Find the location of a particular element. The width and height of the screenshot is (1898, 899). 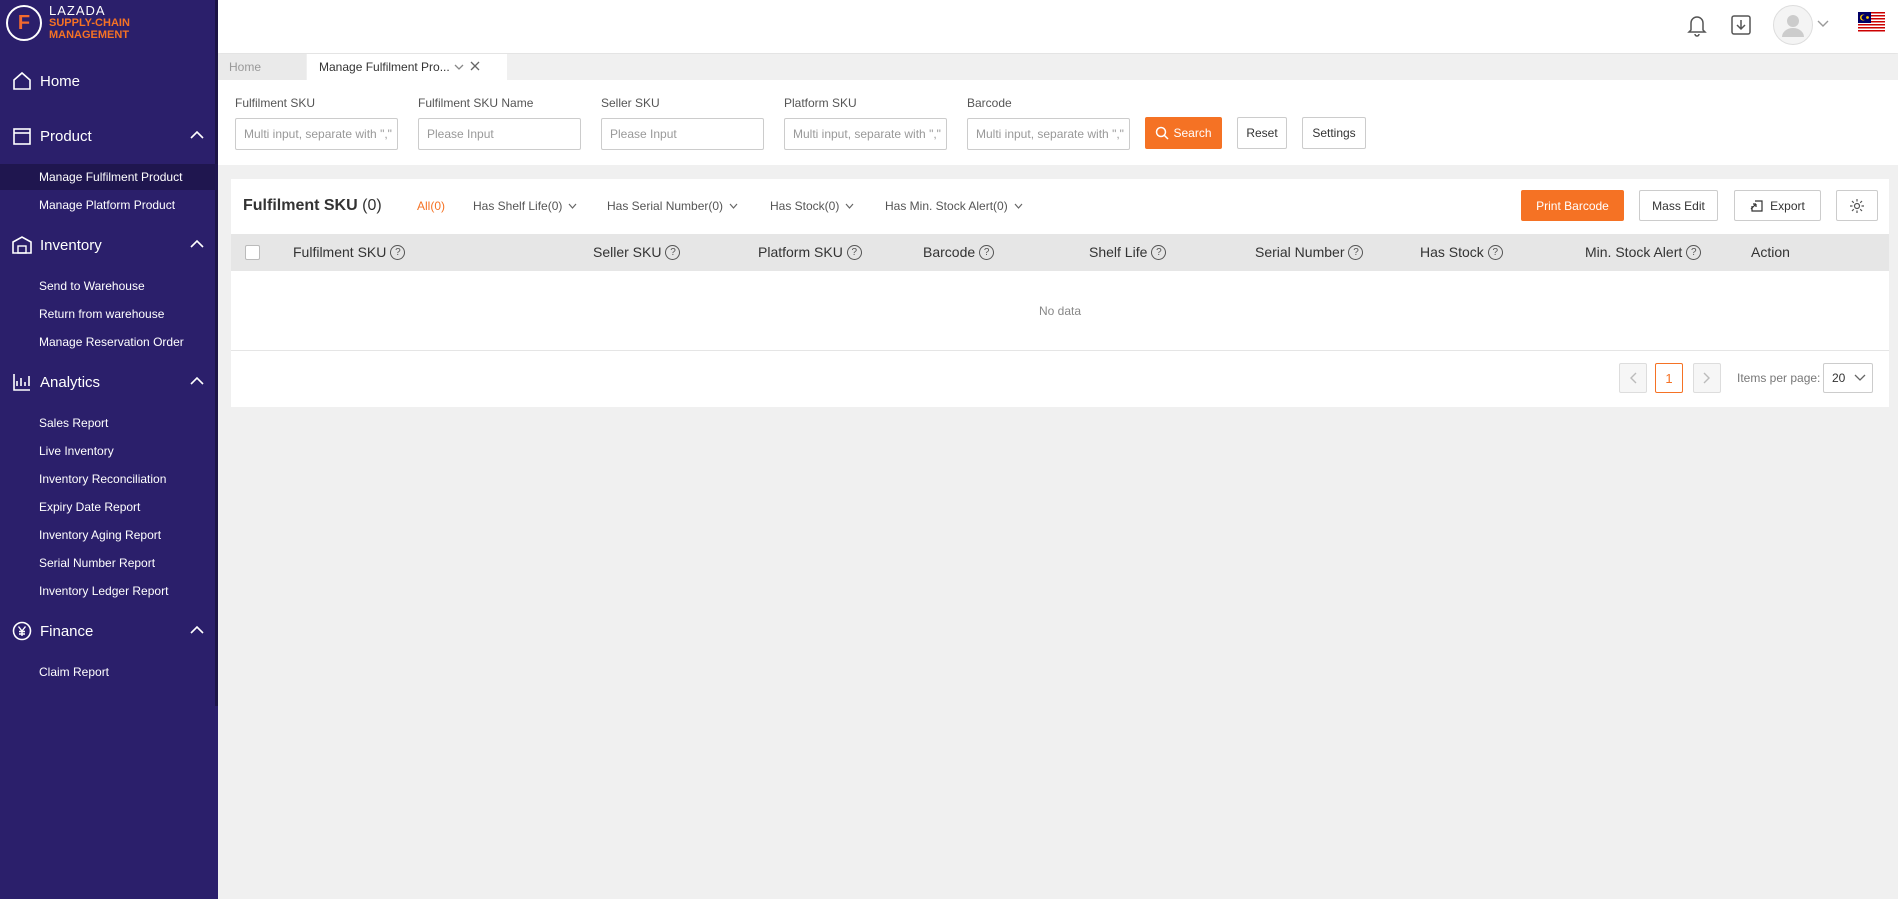

fulfilment-sku-name-input: Please Input is located at coordinates (499, 134).